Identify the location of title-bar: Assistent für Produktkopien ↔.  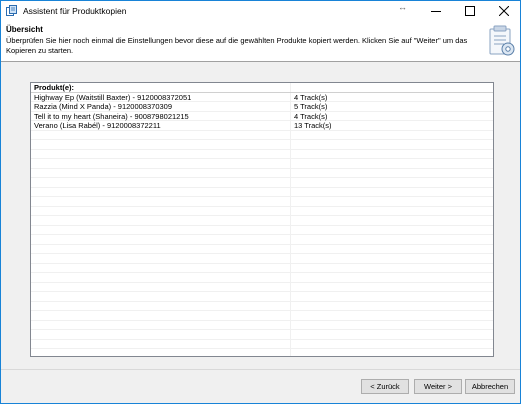
(260, 11).